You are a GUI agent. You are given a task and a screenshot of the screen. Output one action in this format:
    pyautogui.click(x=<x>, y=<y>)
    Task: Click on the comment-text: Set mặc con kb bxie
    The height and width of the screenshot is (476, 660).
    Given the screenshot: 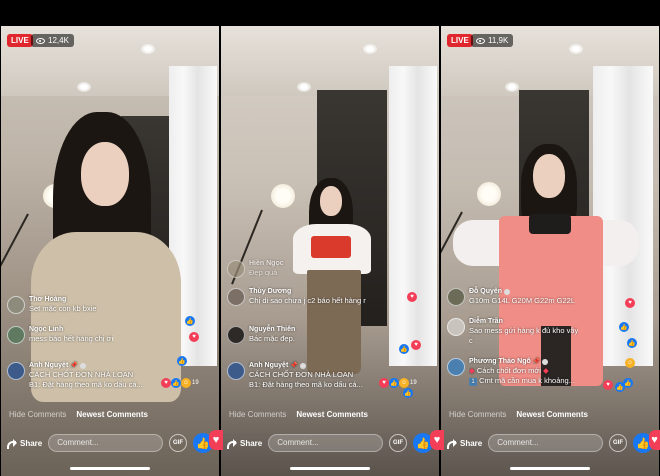 What is the action you would take?
    pyautogui.click(x=63, y=308)
    